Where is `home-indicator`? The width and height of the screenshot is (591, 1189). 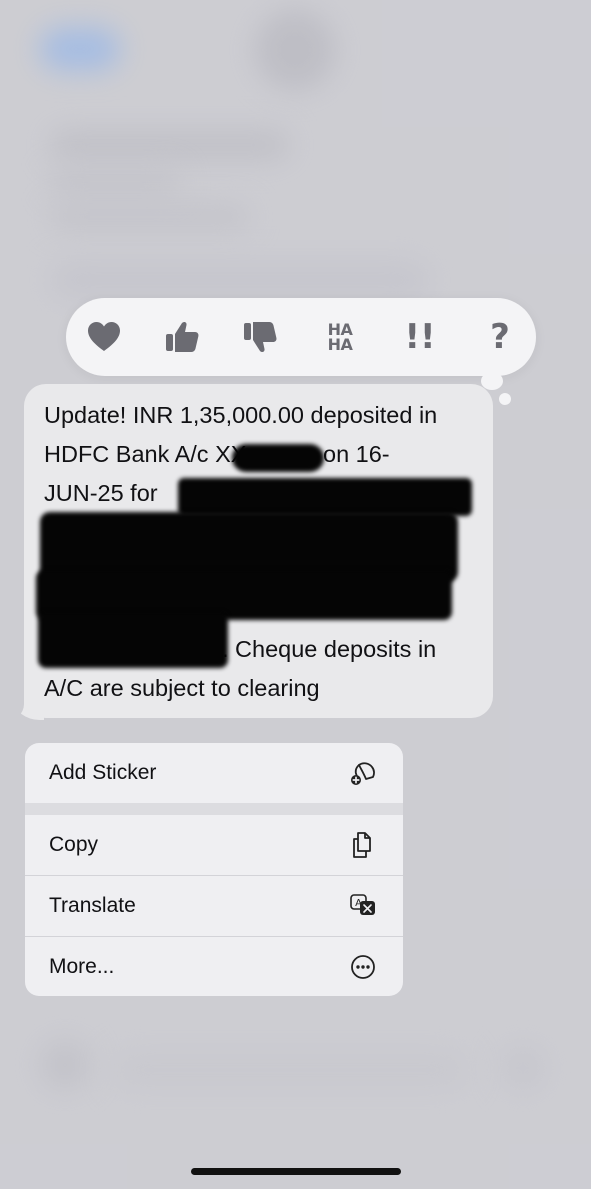 home-indicator is located at coordinates (296, 1171).